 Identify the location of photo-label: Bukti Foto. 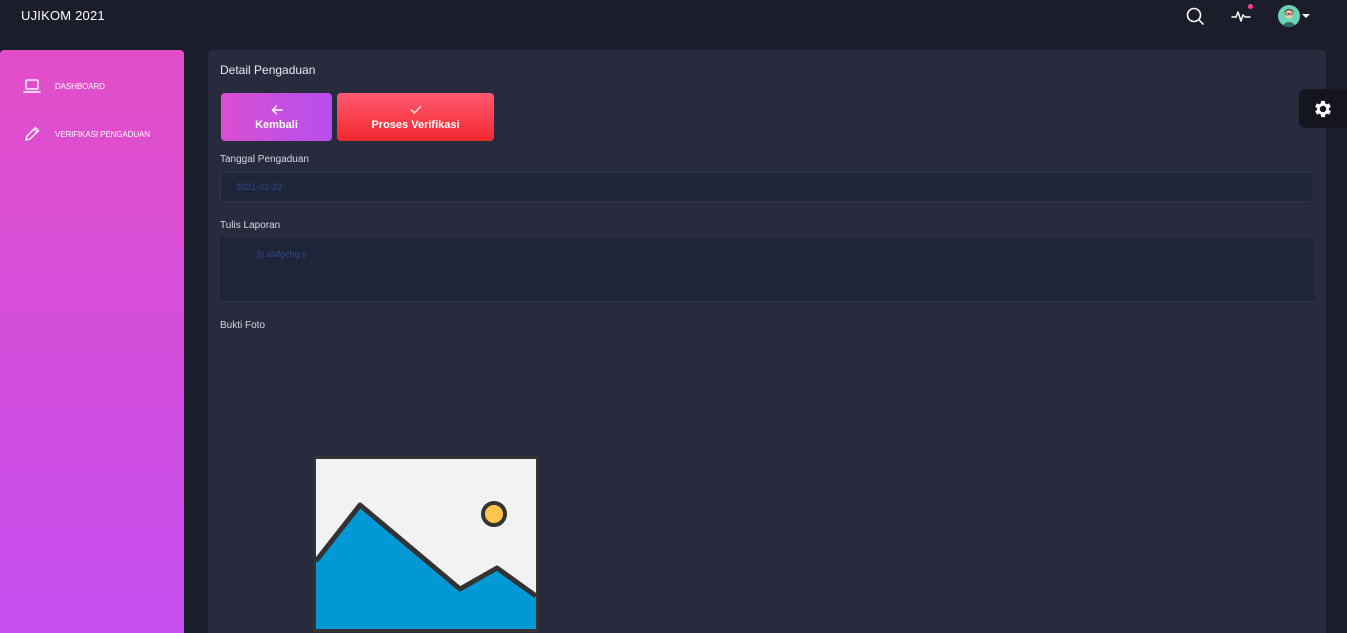
(243, 325).